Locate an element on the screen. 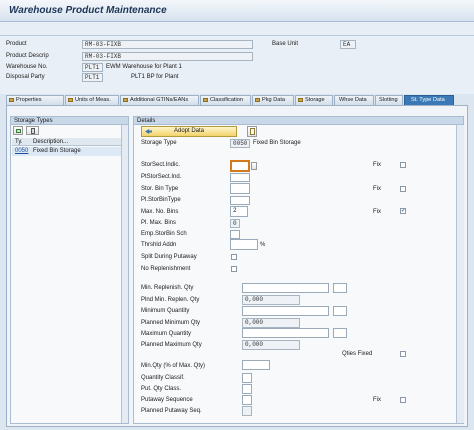 Image resolution: width=474 pixels, height=430 pixels. select-all-button is located at coordinates (18, 130).